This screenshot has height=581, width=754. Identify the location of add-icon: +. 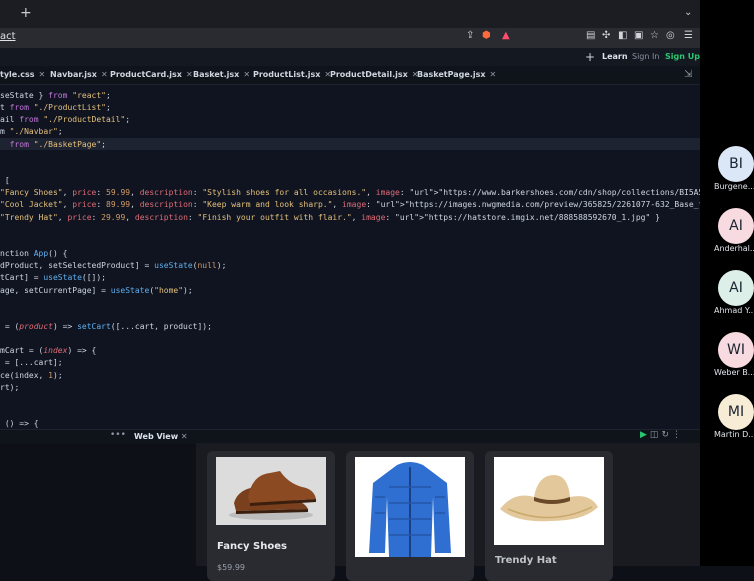
(590, 57).